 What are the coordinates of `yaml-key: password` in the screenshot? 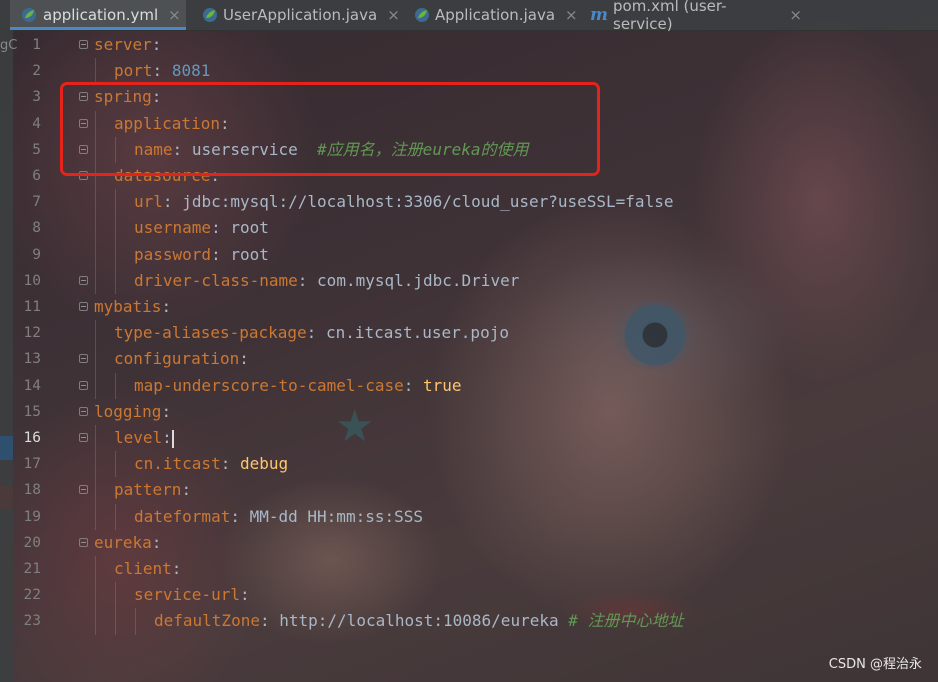 It's located at (173, 254).